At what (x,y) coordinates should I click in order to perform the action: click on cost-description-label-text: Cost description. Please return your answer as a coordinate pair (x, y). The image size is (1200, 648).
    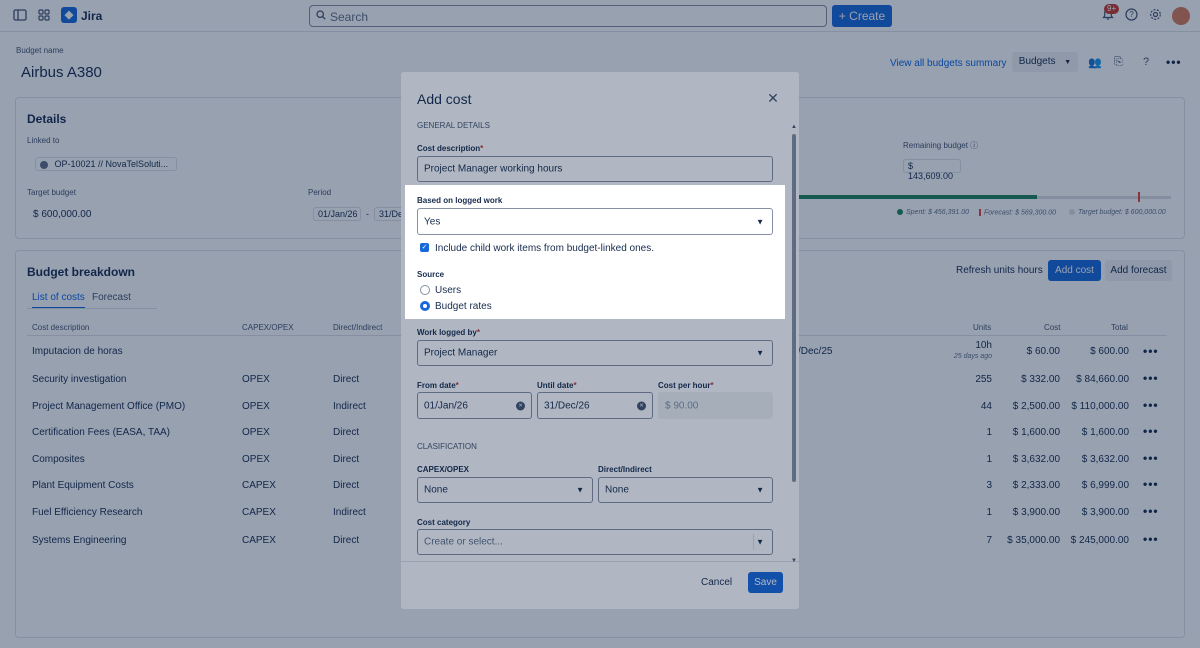
    Looking at the image, I should click on (449, 148).